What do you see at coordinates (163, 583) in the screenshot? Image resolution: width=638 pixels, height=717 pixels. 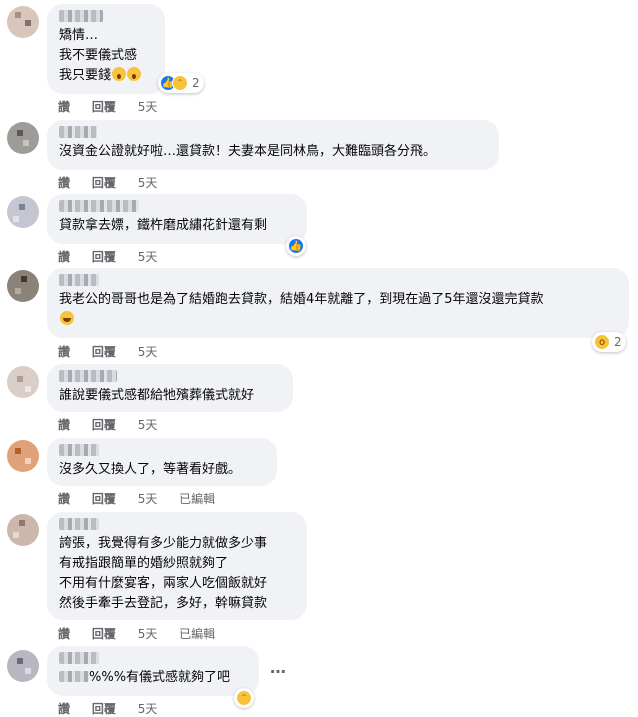 I see `comment-text: 不用有什麼宴客，兩家人吃個飯就好` at bounding box center [163, 583].